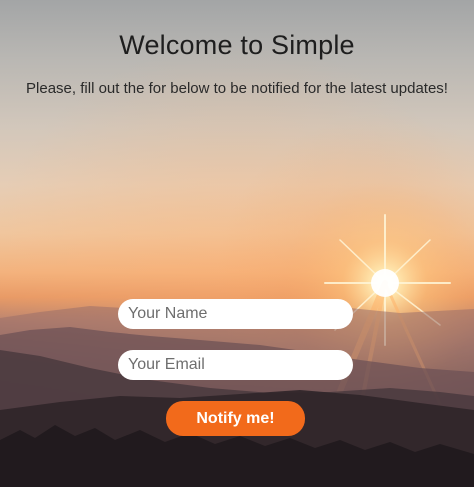 This screenshot has width=474, height=487. What do you see at coordinates (235, 418) in the screenshot?
I see `notify-button: Notify me!` at bounding box center [235, 418].